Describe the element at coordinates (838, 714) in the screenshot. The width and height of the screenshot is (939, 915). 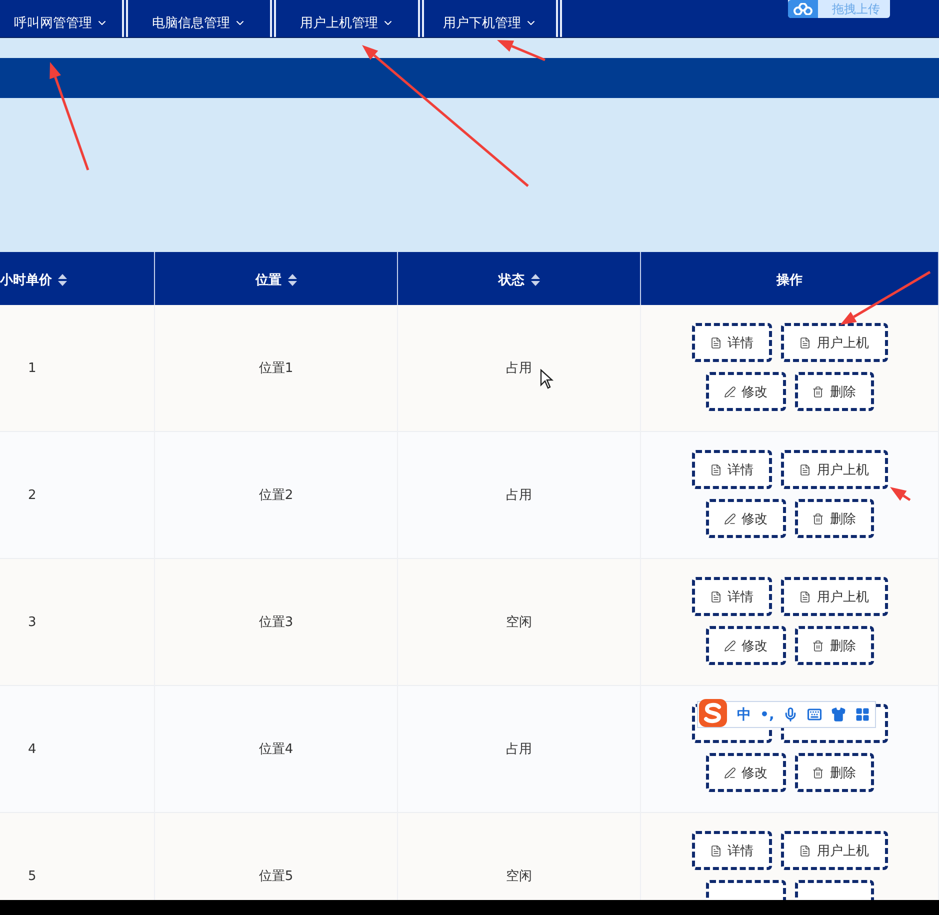
I see `shirt-icon` at that location.